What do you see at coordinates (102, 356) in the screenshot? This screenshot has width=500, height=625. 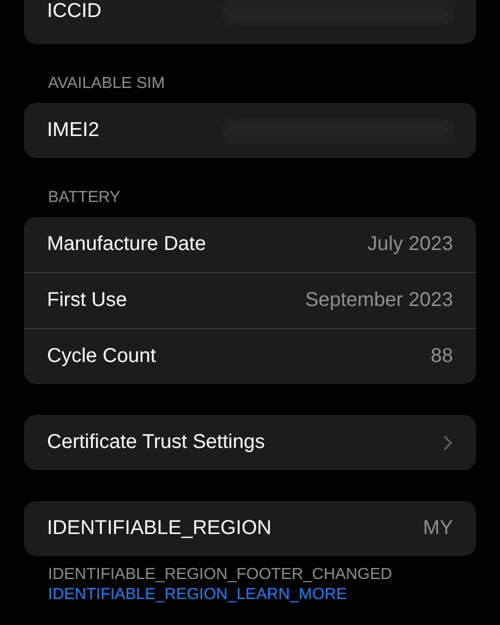 I see `row-label: Cycle Count` at bounding box center [102, 356].